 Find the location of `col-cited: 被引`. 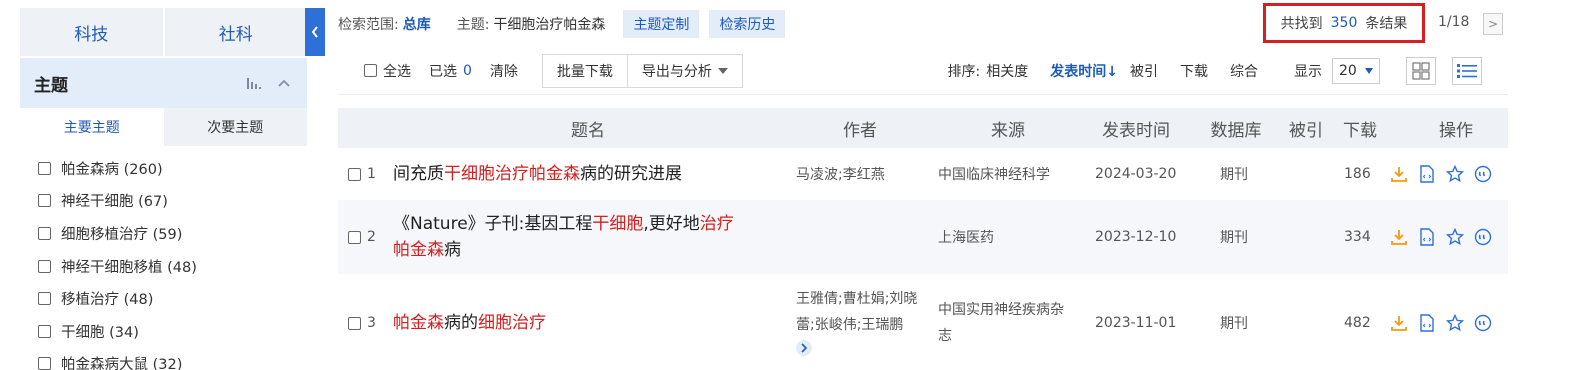

col-cited: 被引 is located at coordinates (1306, 130).